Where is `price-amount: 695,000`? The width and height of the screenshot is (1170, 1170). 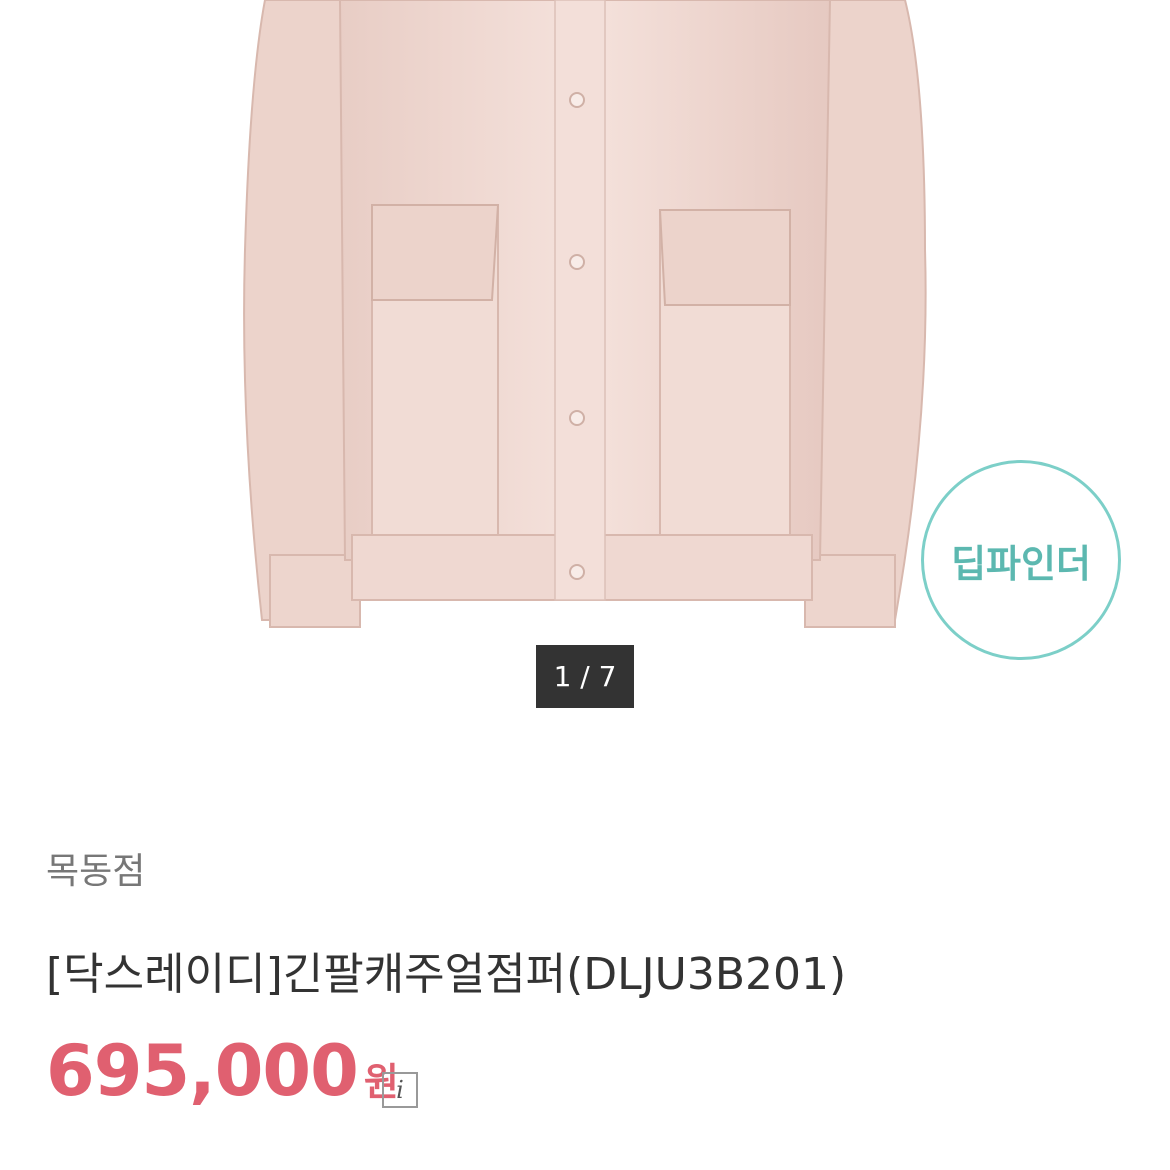
price-amount: 695,000 is located at coordinates (202, 1071).